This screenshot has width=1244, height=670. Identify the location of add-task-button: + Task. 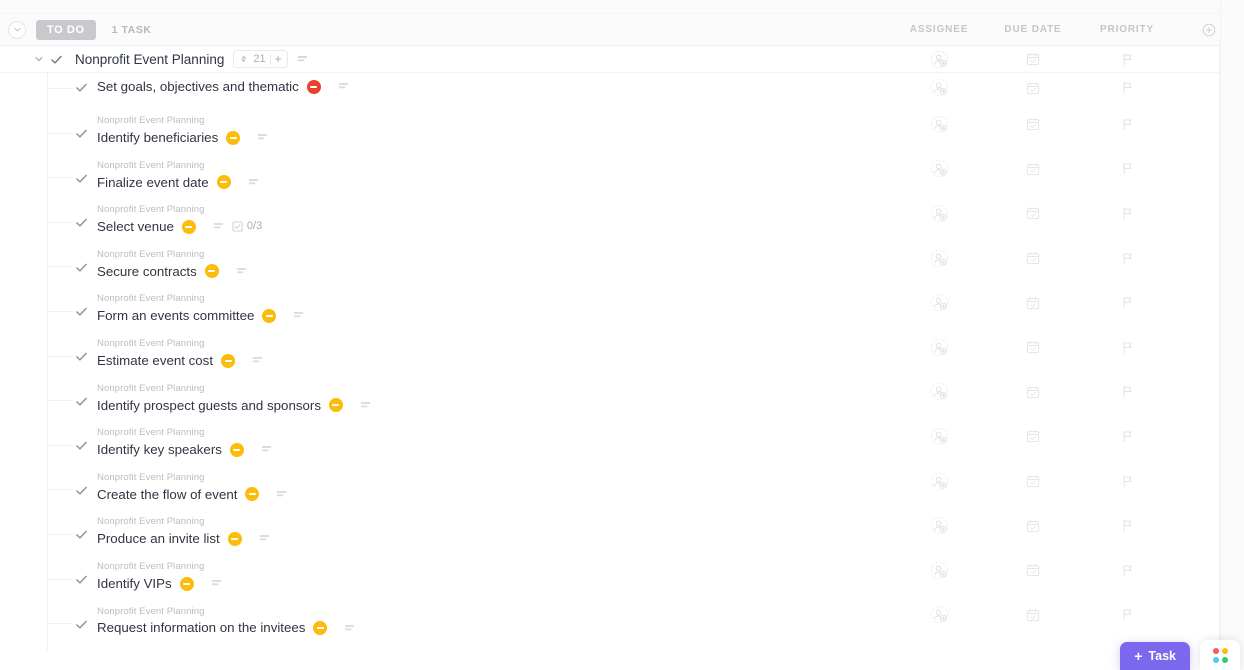
(1155, 656).